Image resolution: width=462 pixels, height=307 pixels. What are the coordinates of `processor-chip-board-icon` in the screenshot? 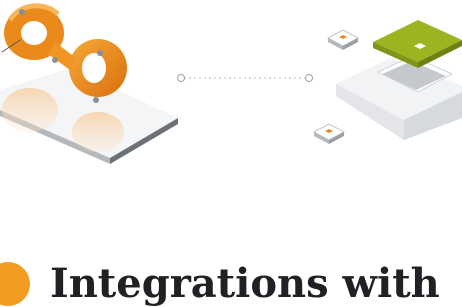 It's located at (387, 82).